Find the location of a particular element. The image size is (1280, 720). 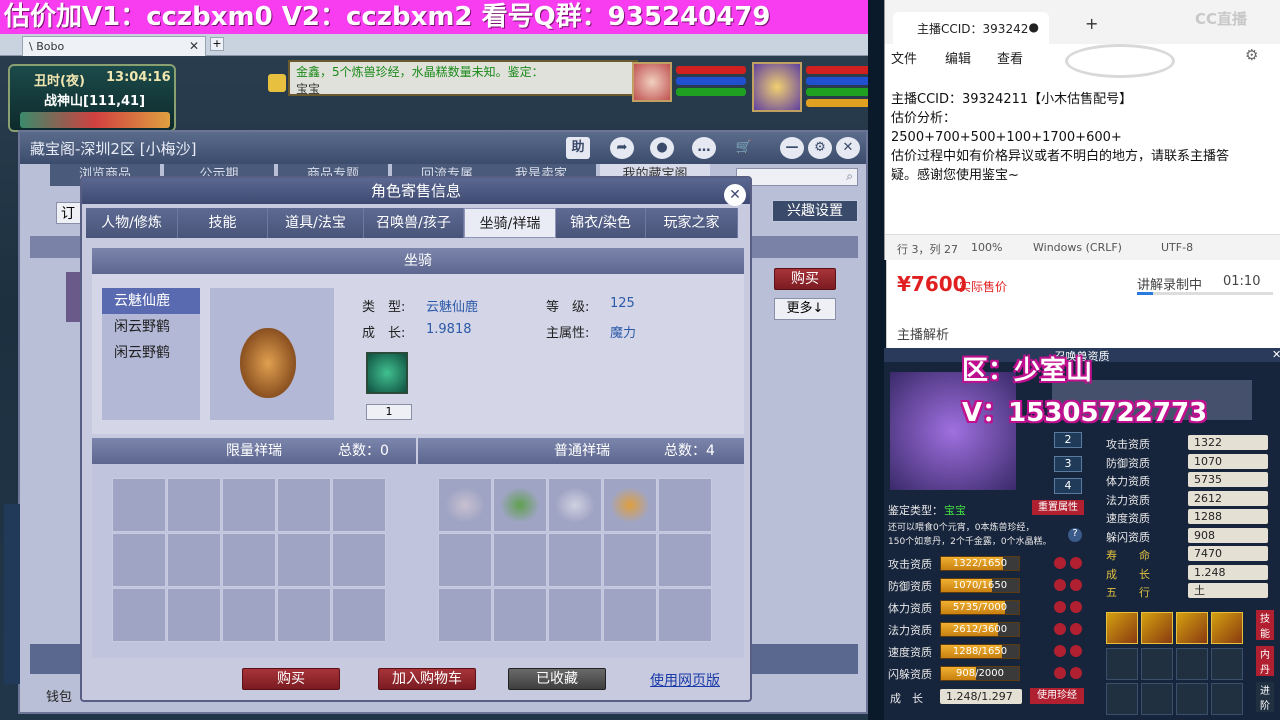

web-version-link: 使用网页版 is located at coordinates (685, 680).